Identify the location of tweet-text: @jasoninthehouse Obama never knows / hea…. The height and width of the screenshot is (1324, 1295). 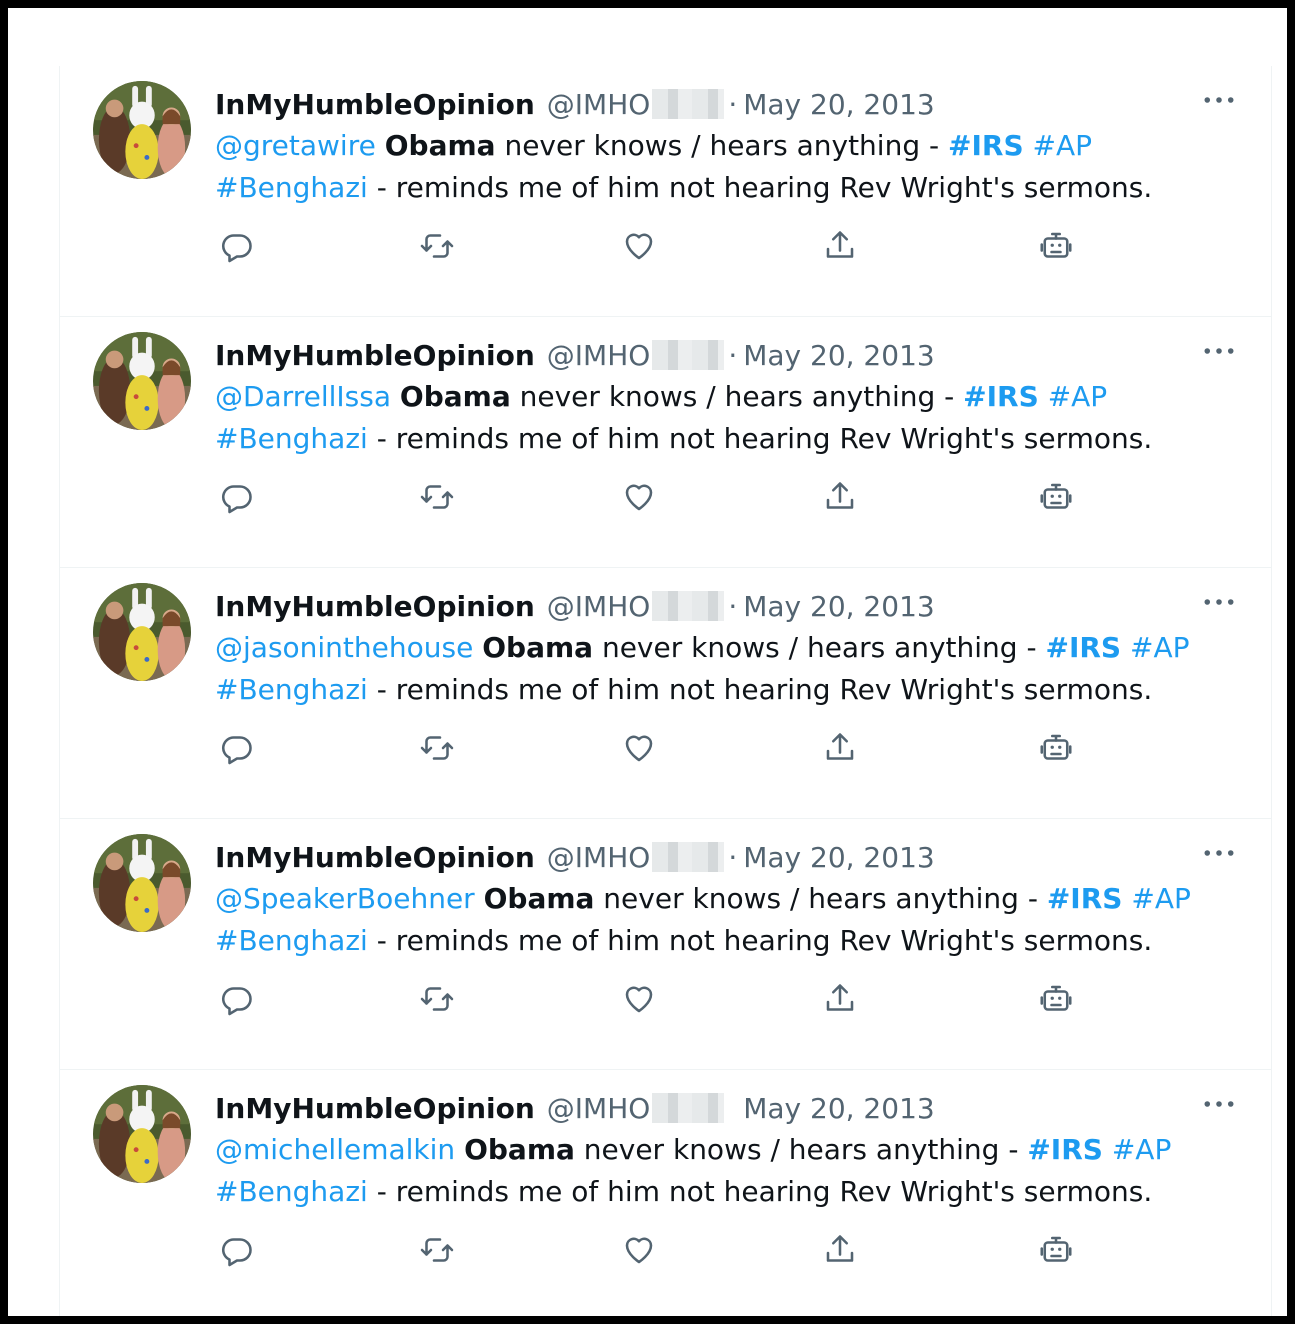
(720, 669).